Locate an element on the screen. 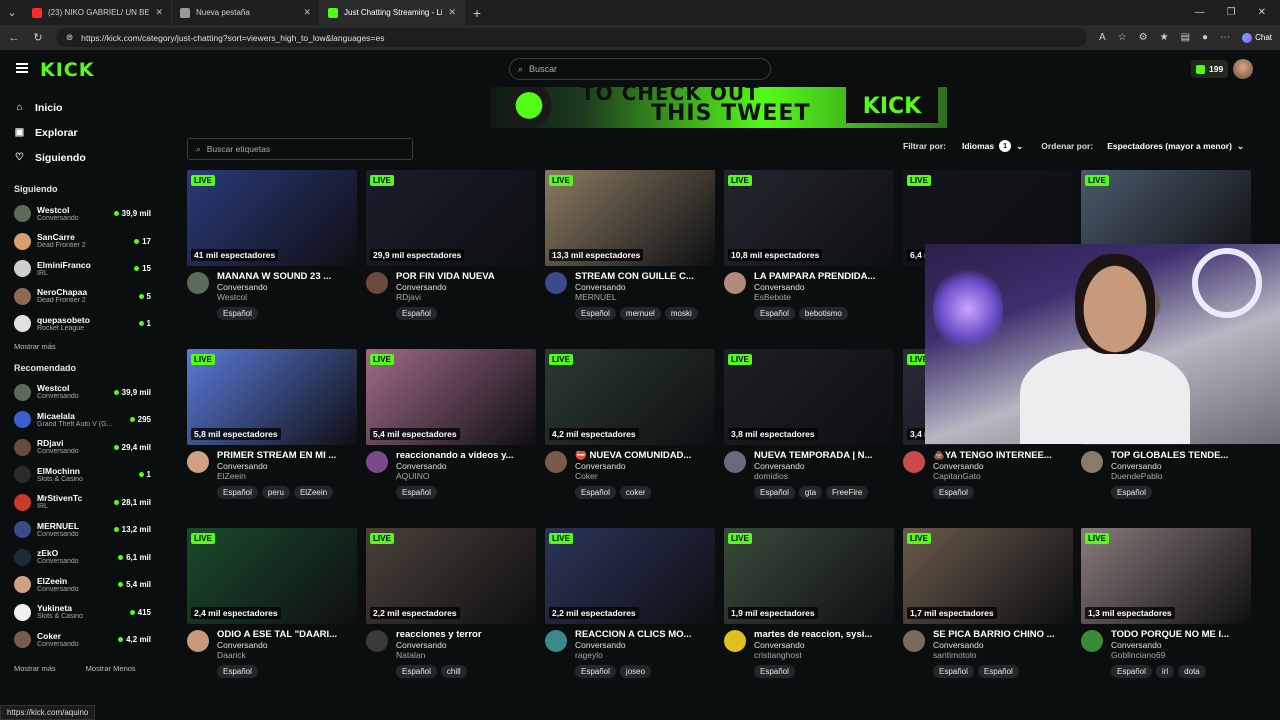  minimize-icon: — is located at coordinates (1200, 12).